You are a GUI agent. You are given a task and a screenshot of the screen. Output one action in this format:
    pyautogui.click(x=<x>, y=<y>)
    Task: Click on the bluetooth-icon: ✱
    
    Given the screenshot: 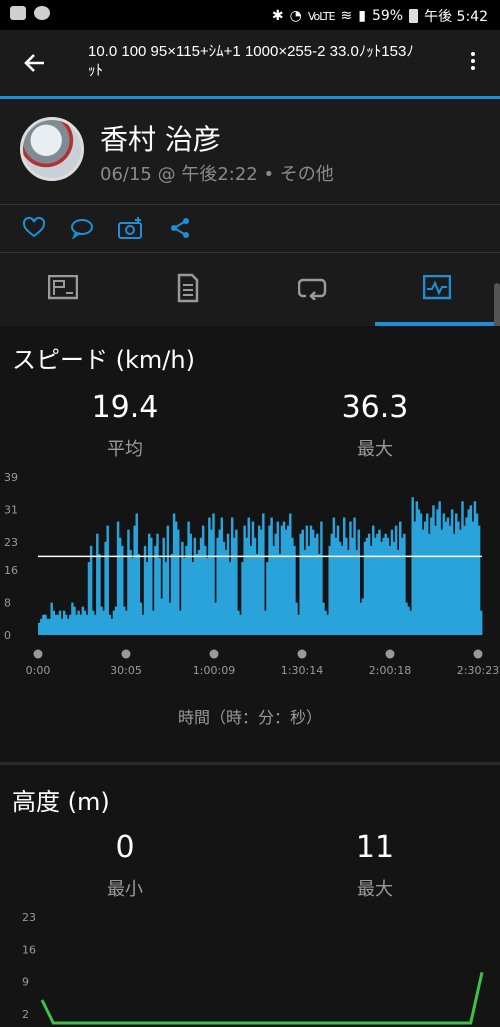 What is the action you would take?
    pyautogui.click(x=277, y=16)
    